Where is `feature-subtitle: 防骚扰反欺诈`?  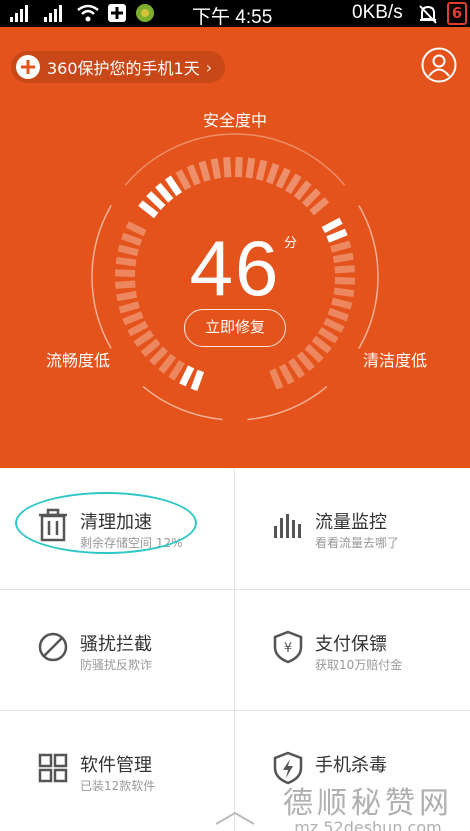
feature-subtitle: 防骚扰反欺诈 is located at coordinates (116, 665).